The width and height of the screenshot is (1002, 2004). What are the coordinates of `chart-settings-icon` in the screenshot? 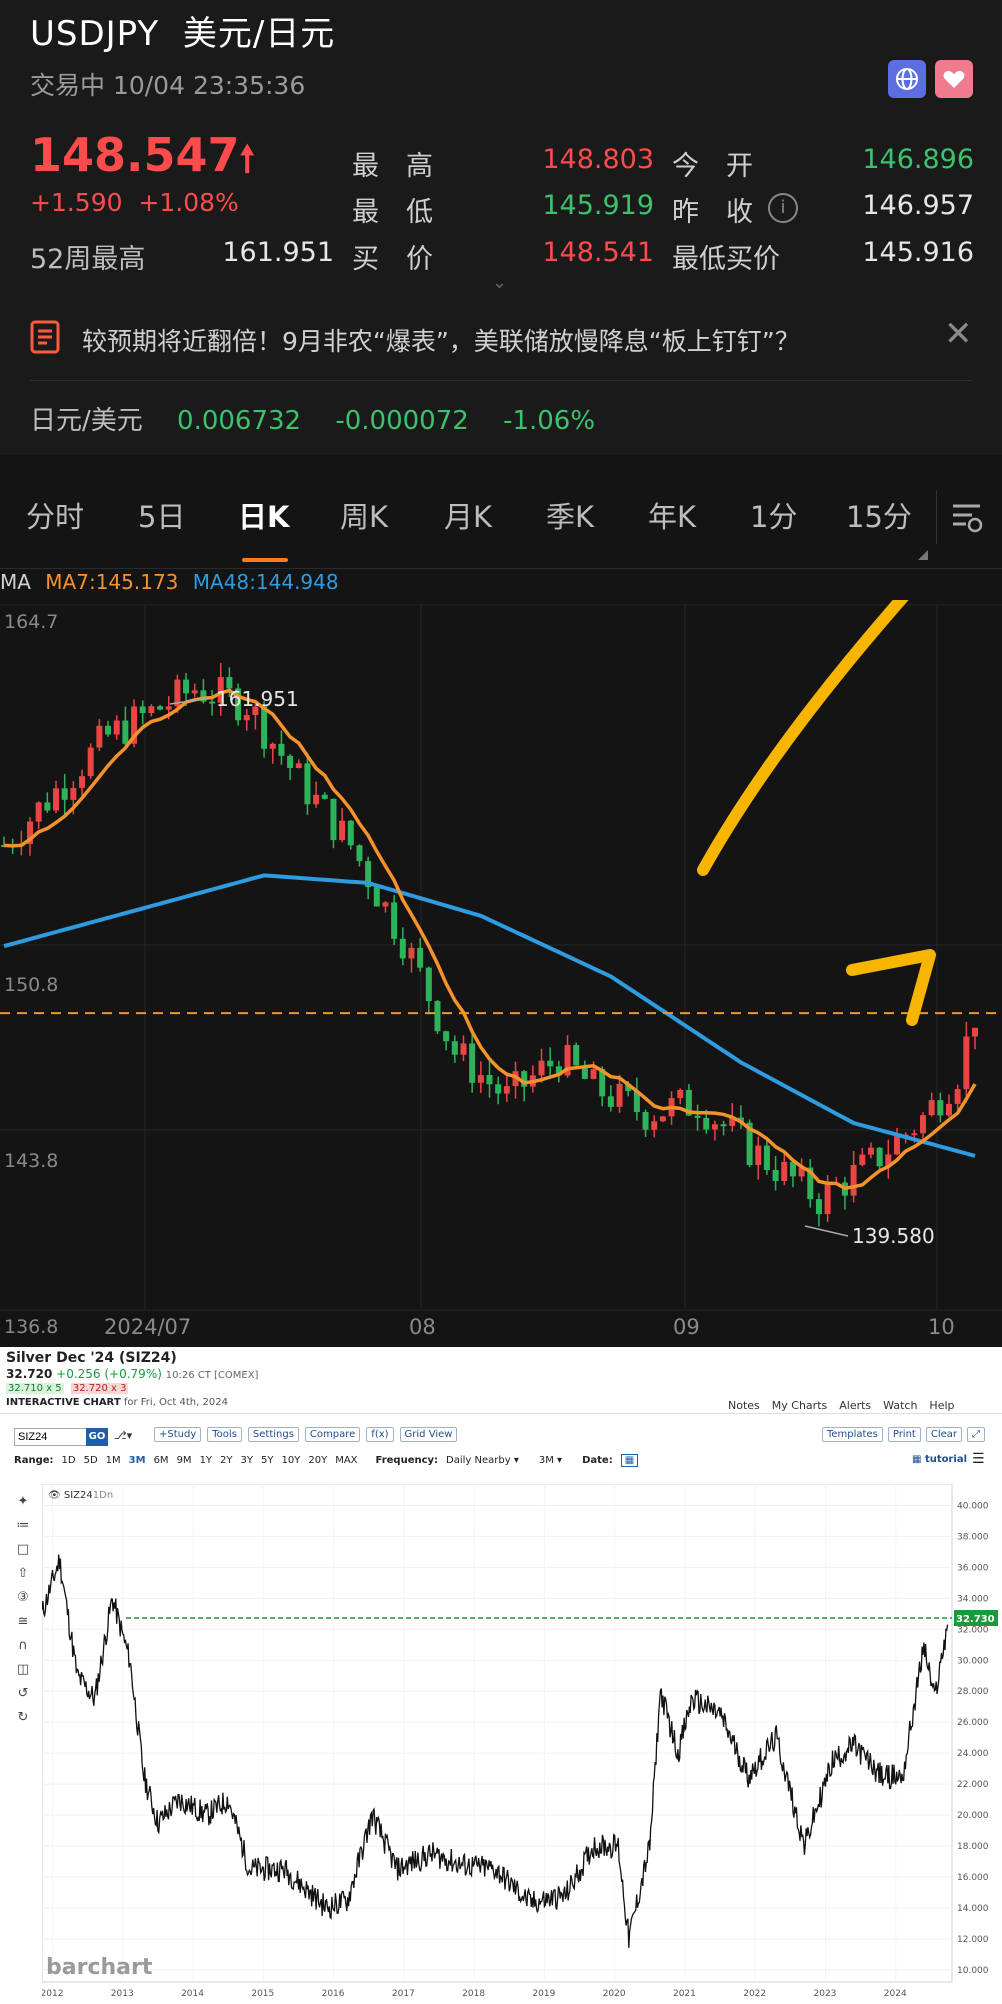 It's located at (967, 517).